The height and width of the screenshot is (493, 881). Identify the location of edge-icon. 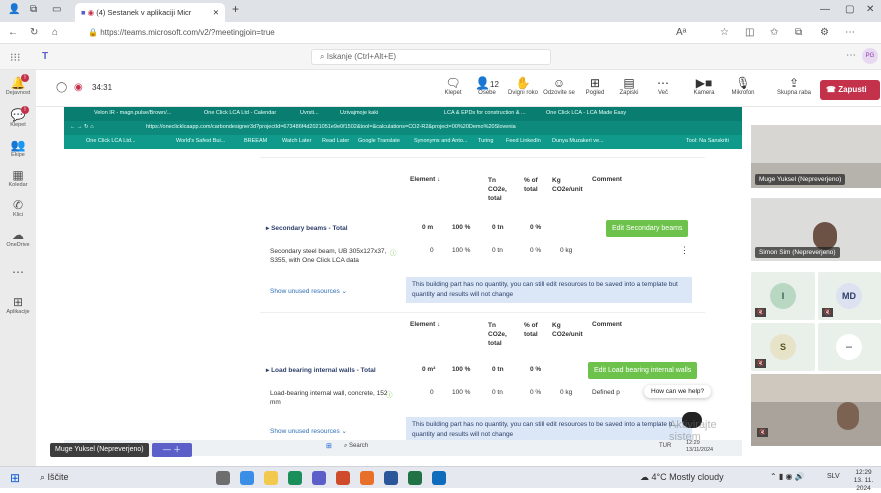
(295, 478).